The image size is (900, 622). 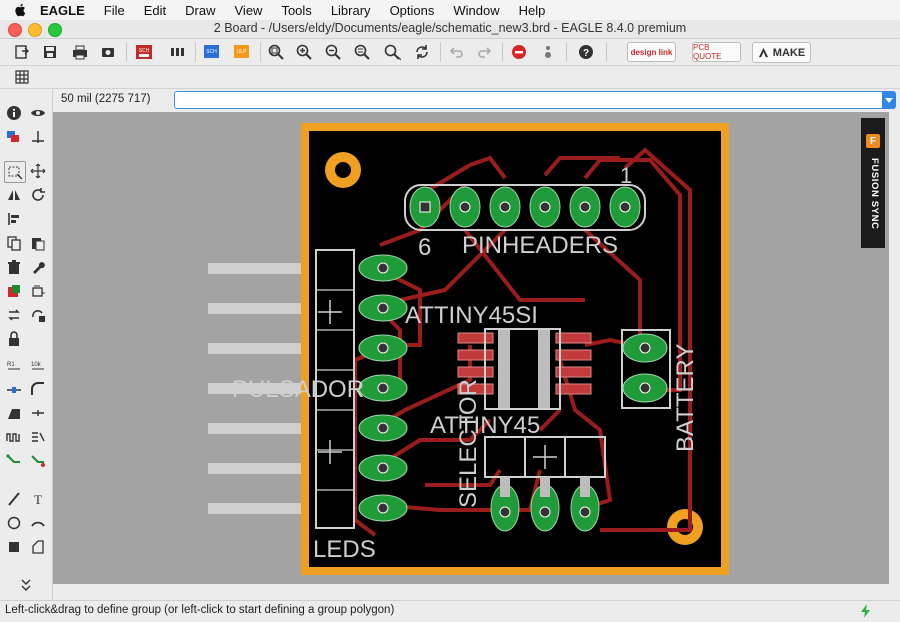 I want to click on expand-tools-icon, so click(x=26, y=585).